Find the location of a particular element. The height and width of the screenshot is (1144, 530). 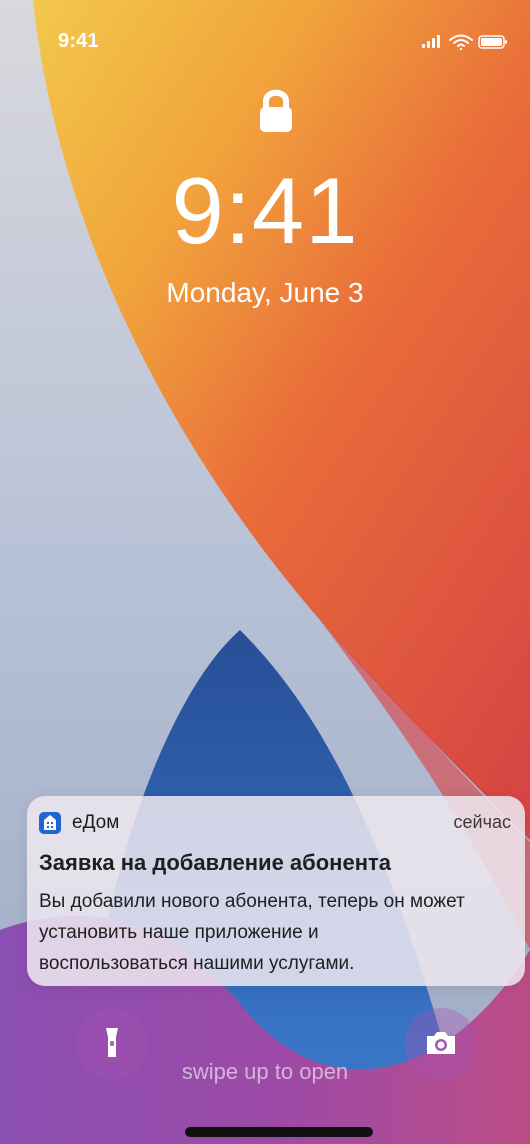

wifi-icon is located at coordinates (461, 42).